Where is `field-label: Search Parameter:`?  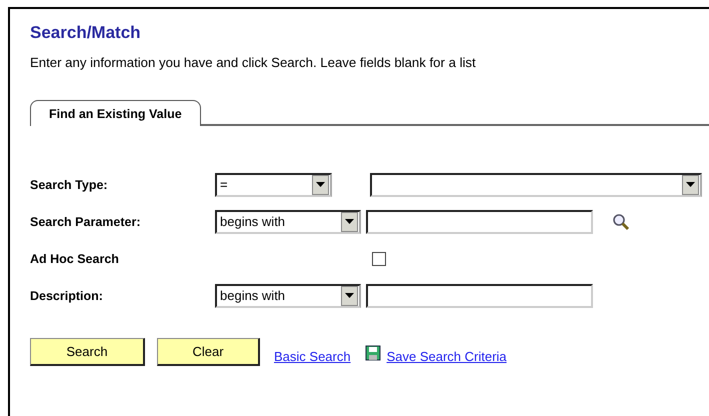
field-label: Search Parameter: is located at coordinates (86, 221).